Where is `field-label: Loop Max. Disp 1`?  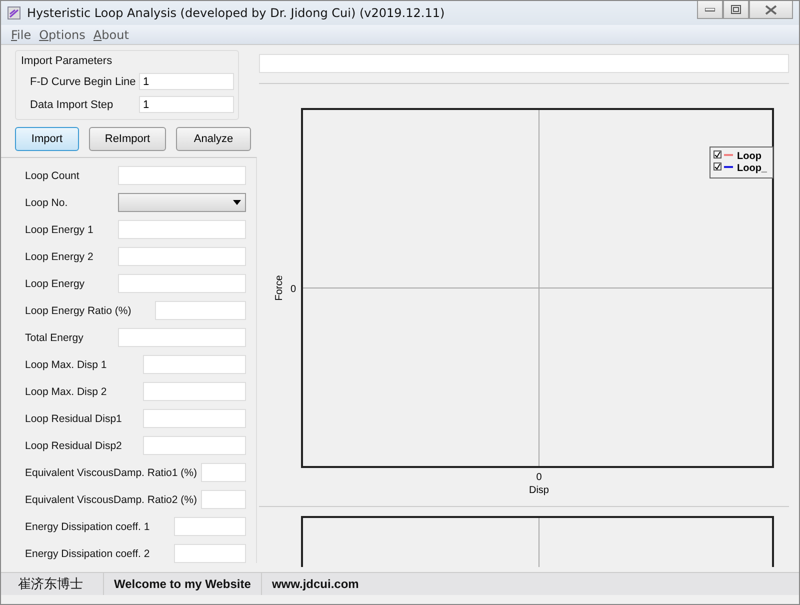 field-label: Loop Max. Disp 1 is located at coordinates (66, 364).